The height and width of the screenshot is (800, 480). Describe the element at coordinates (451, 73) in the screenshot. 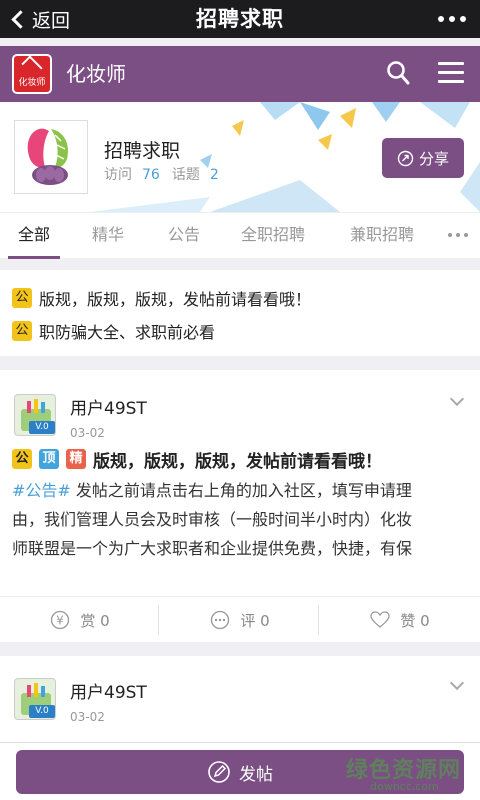

I see `menu-icon` at that location.